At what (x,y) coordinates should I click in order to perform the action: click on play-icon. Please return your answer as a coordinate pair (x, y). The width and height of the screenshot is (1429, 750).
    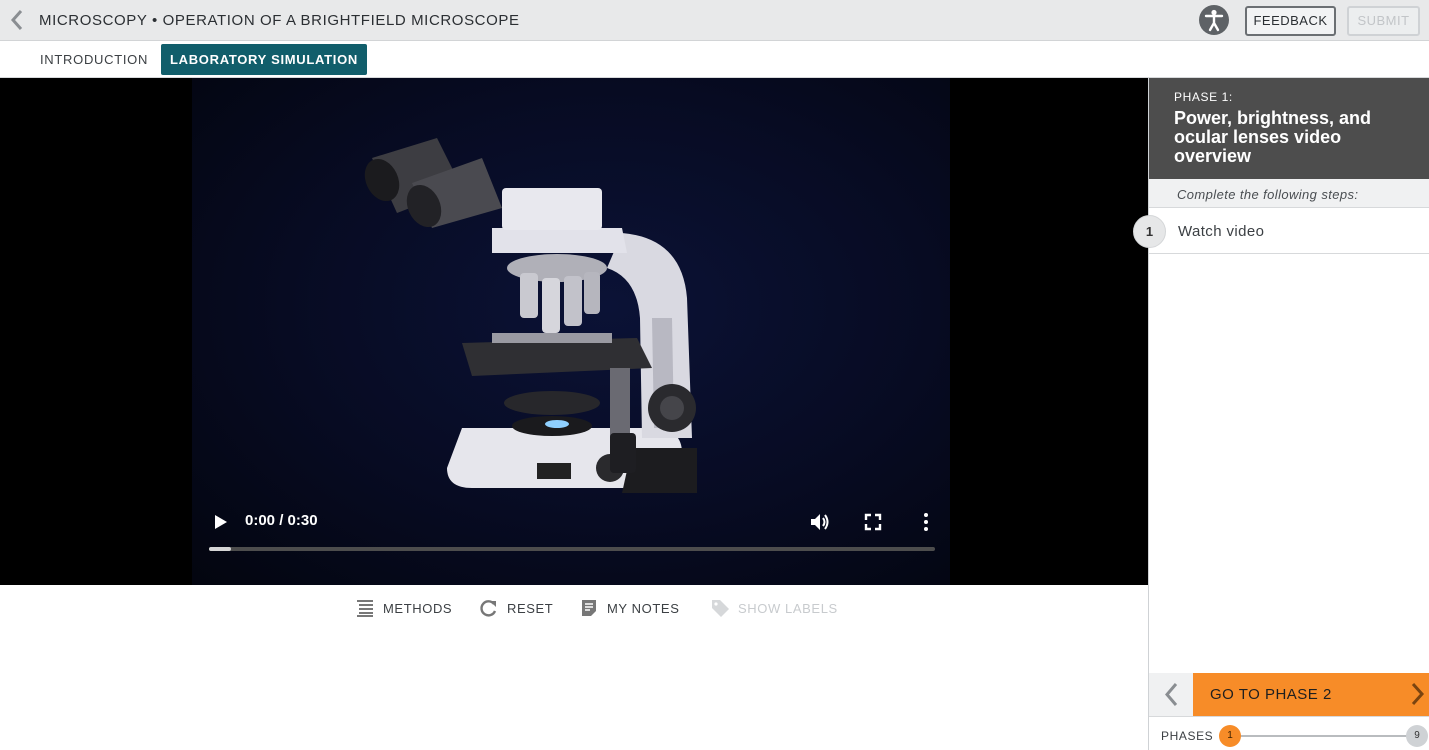
    Looking at the image, I should click on (220, 522).